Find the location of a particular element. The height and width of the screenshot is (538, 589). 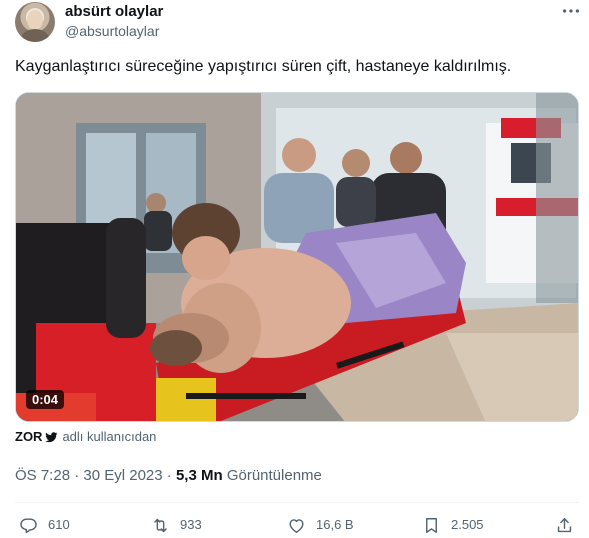

bookmark-button: 2.505 is located at coordinates (453, 525).